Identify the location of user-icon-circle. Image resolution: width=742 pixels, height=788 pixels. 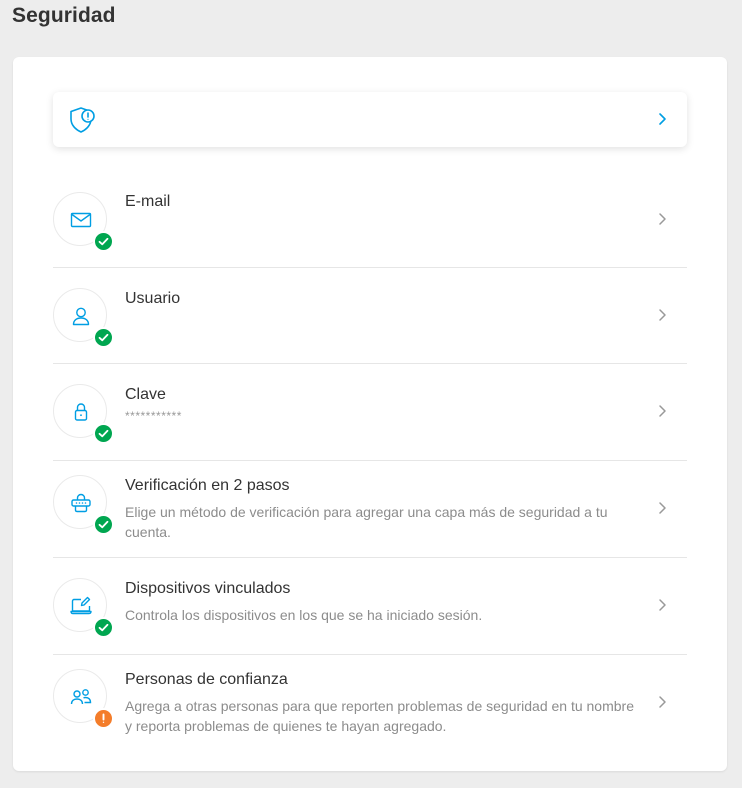
(83, 318).